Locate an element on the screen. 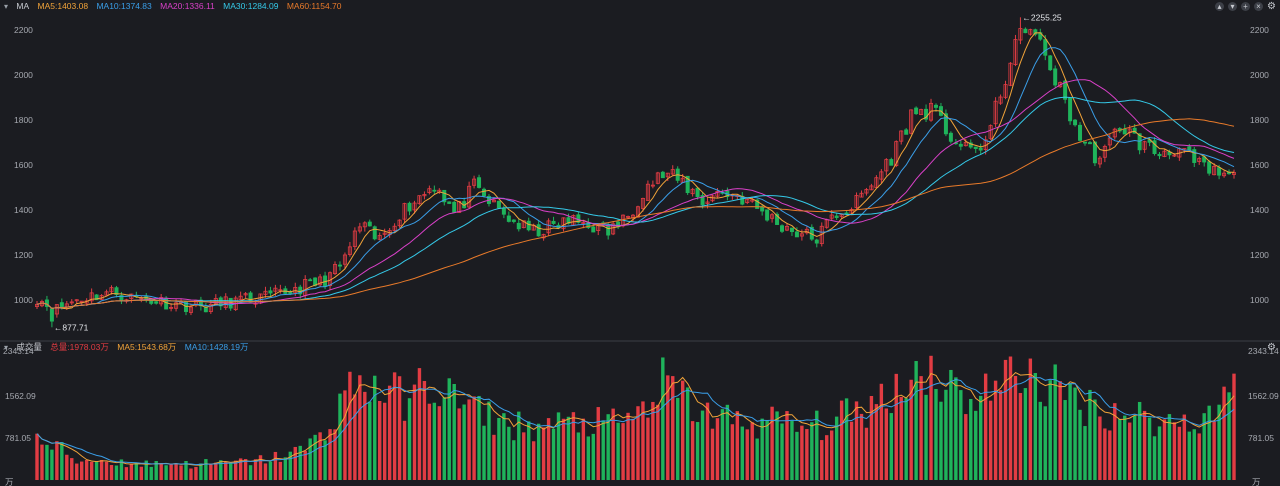 The height and width of the screenshot is (486, 1280). high-annotation: ←2255.25 is located at coordinates (1041, 17).